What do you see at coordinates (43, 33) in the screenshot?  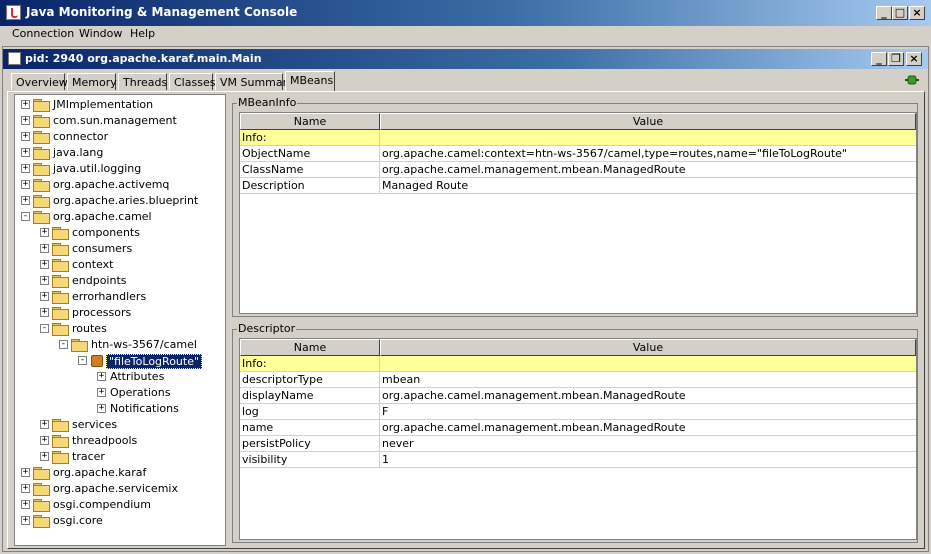 I see `menu-connection: Connection` at bounding box center [43, 33].